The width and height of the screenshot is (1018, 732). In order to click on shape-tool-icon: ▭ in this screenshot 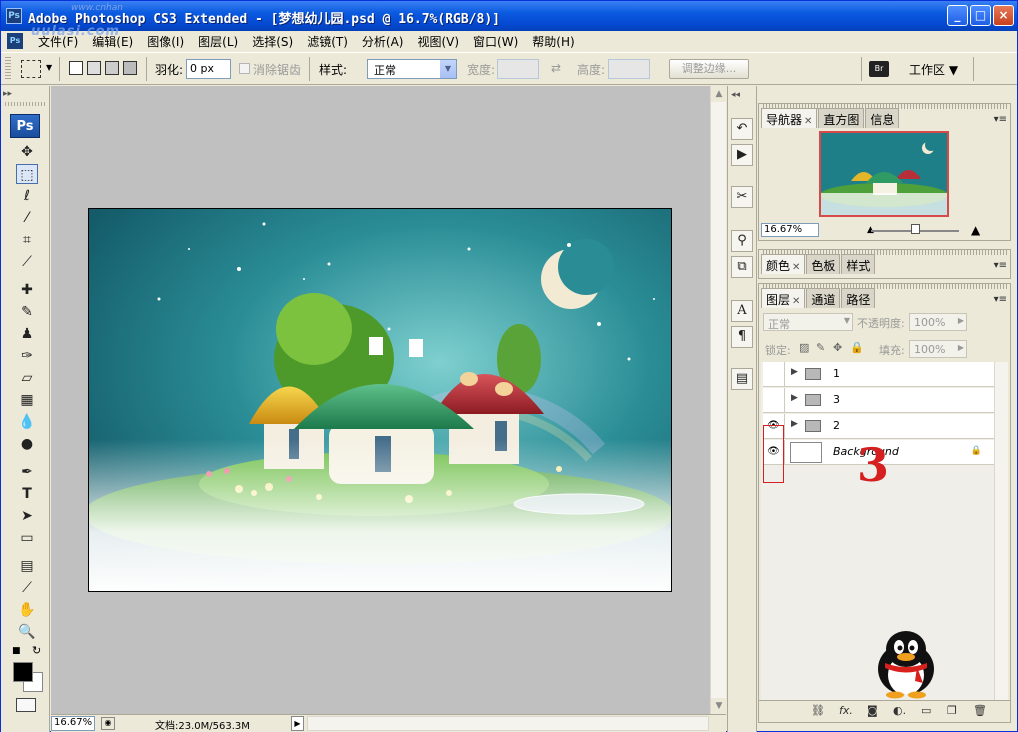, I will do `click(27, 538)`.